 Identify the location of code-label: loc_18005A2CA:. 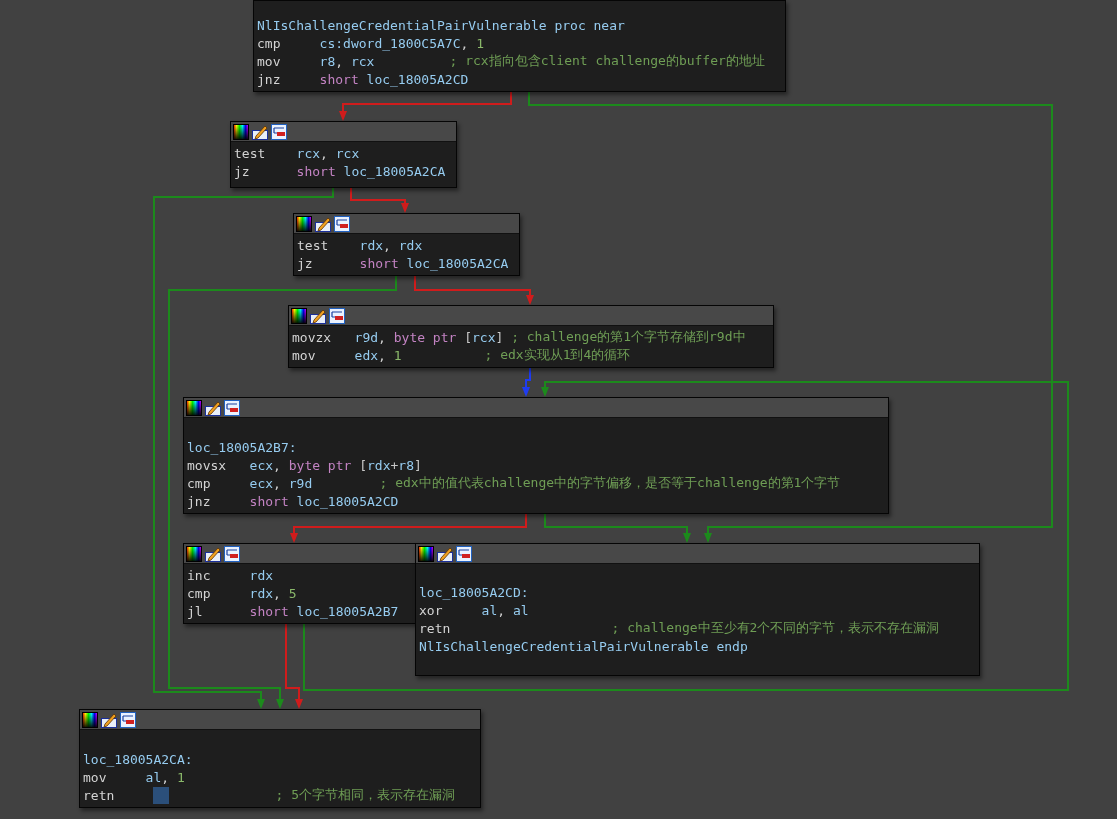
(138, 759).